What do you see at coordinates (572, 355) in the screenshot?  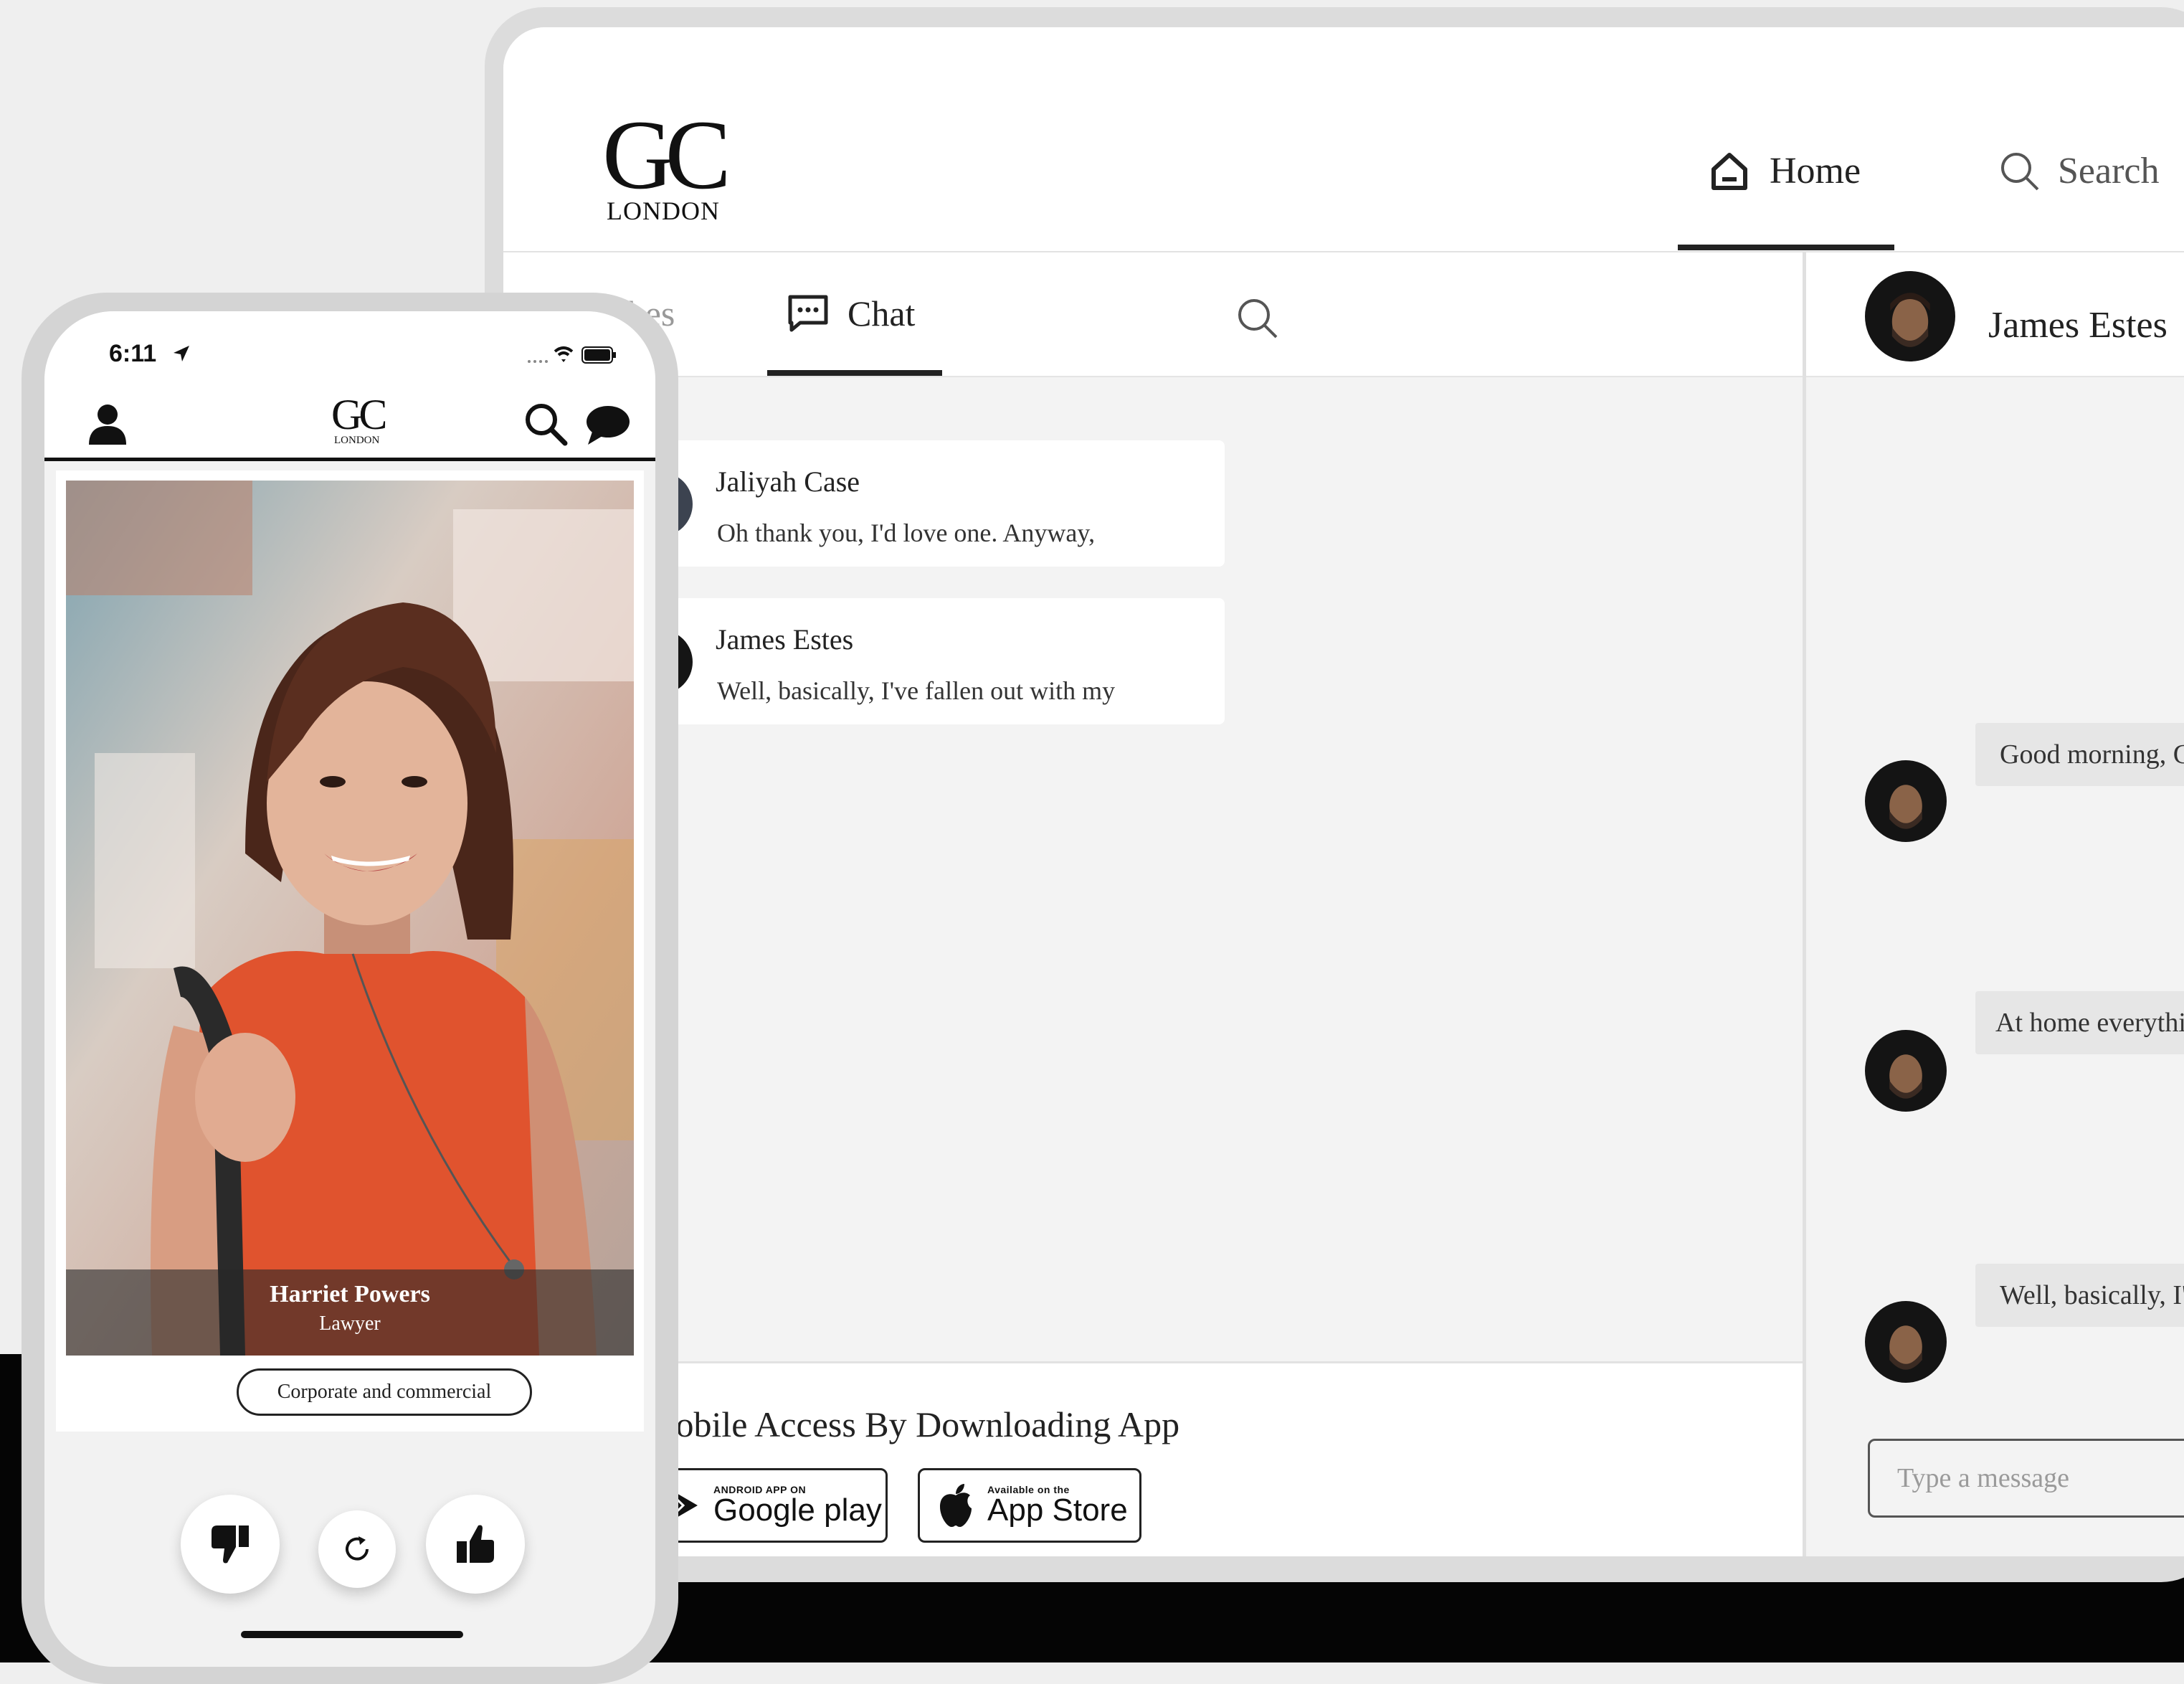 I see `signal-wifi-battery-icons` at bounding box center [572, 355].